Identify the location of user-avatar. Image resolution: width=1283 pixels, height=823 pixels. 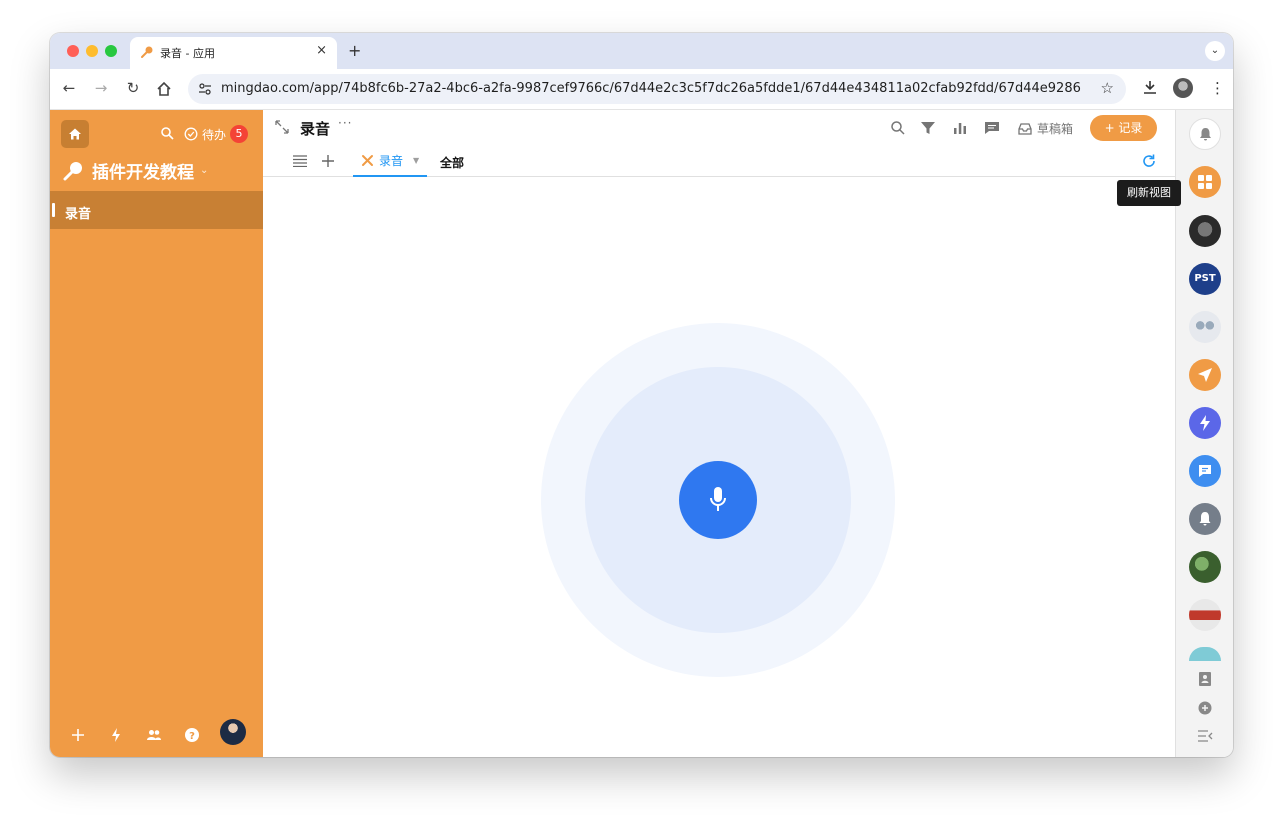
(233, 732).